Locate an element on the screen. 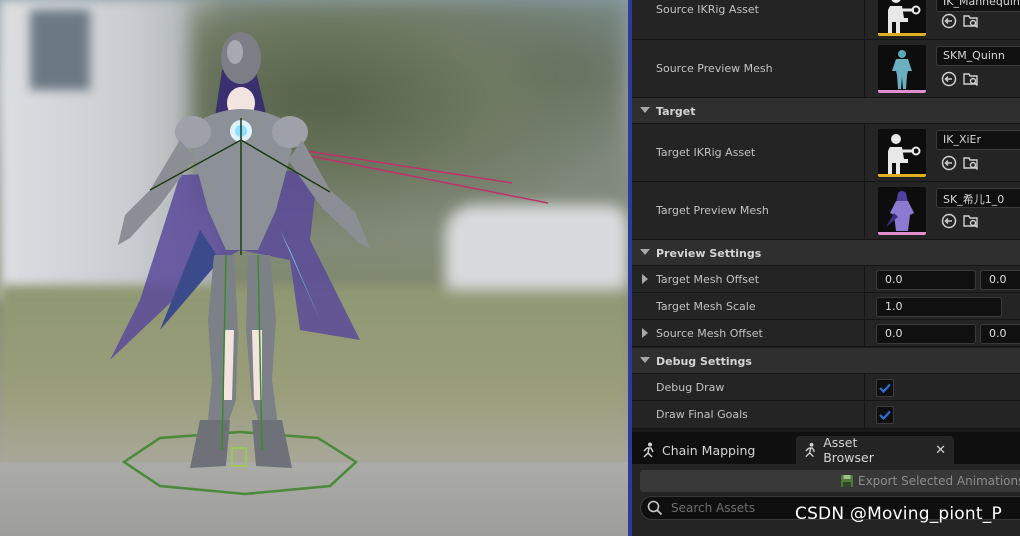  preview-settings-label: Preview Settings is located at coordinates (709, 253).